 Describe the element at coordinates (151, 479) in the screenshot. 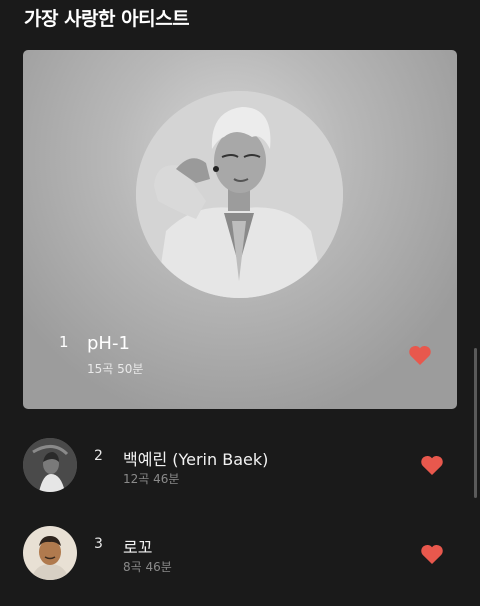

I see `artist-meta: 12곡 46분` at that location.